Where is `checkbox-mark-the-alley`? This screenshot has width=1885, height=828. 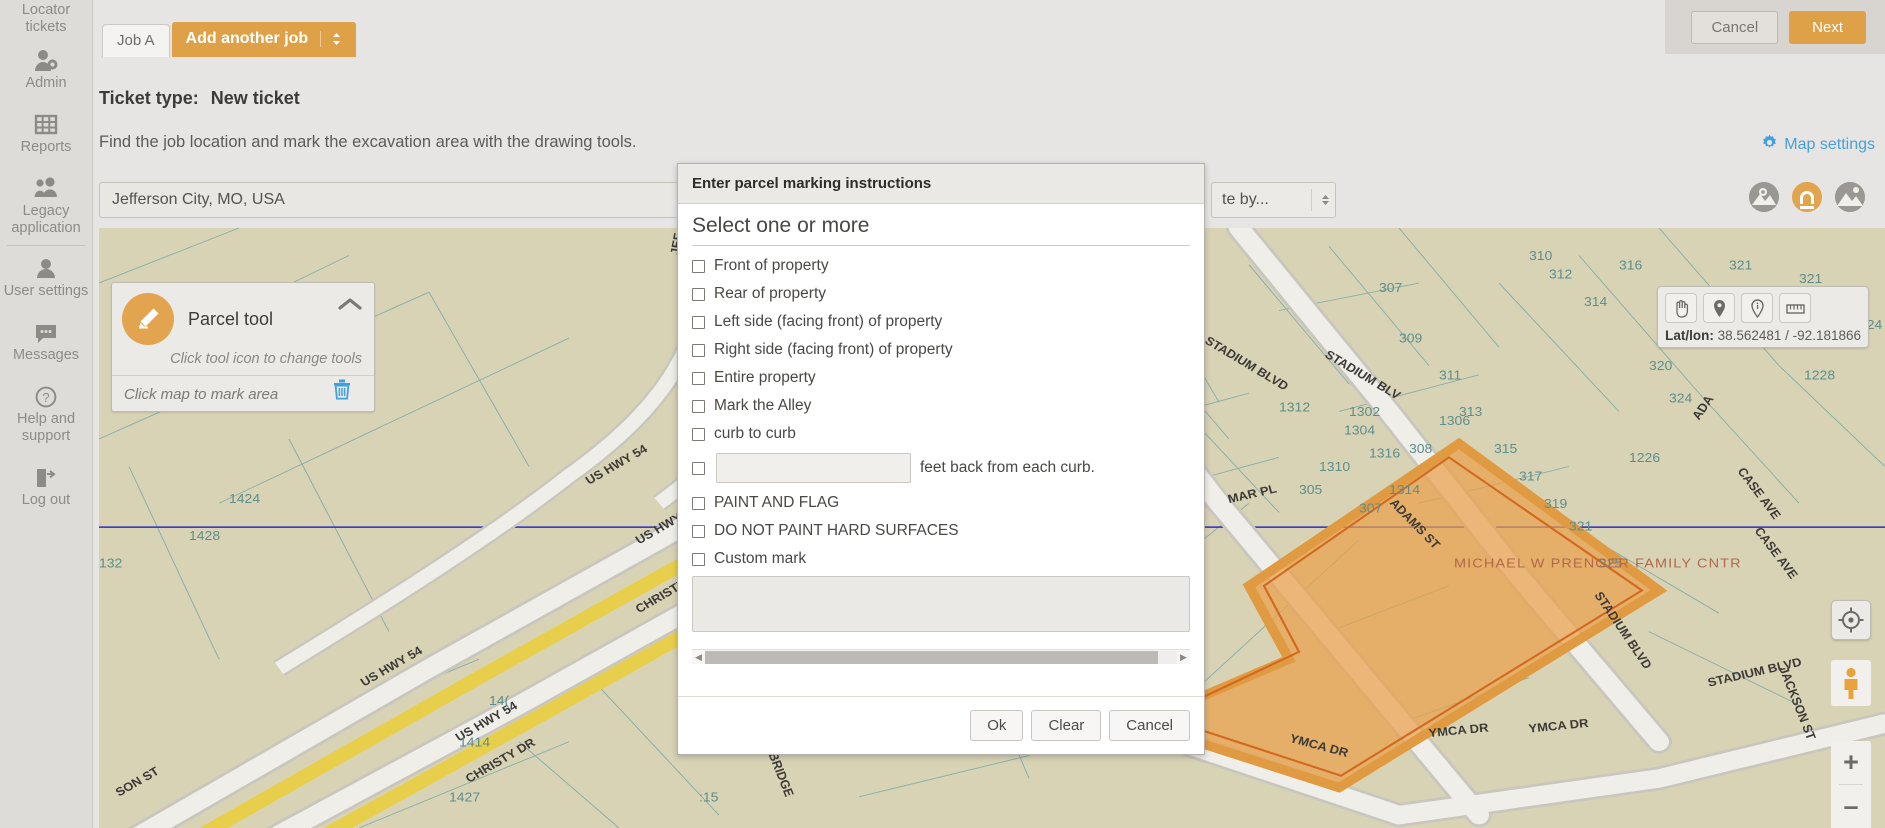 checkbox-mark-the-alley is located at coordinates (698, 406).